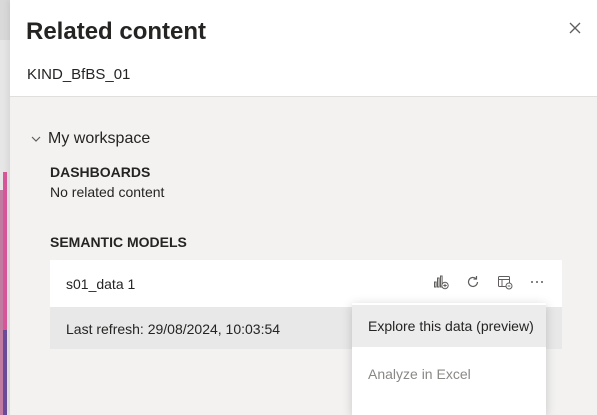  What do you see at coordinates (449, 374) in the screenshot?
I see `menu-item-analyze-excel: Analyze in Excel` at bounding box center [449, 374].